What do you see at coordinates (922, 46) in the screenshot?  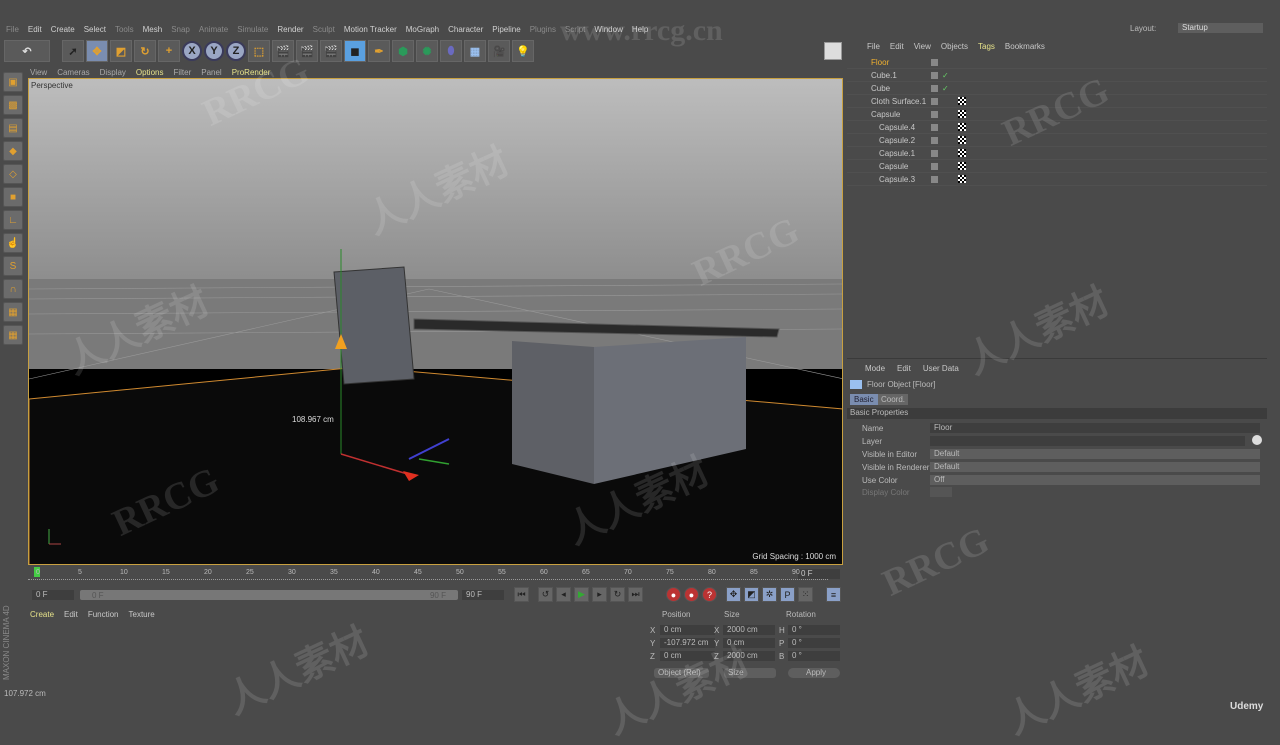 I see `om-menu-view: View` at bounding box center [922, 46].